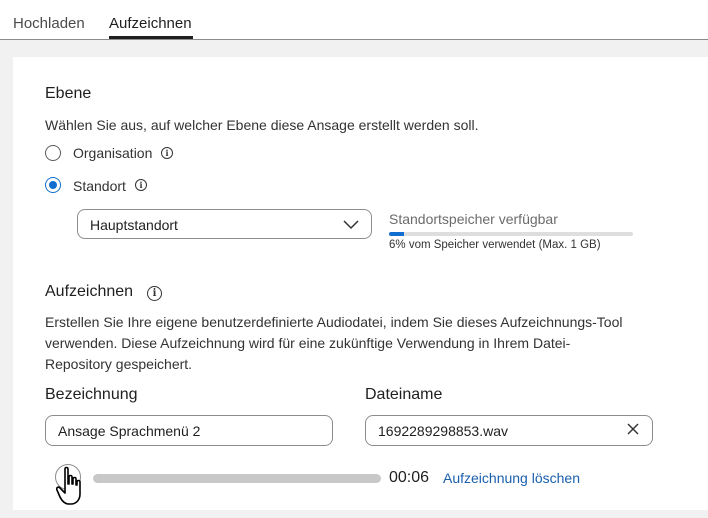  I want to click on tab-bar: Hochladen Aufzeichnen, so click(354, 20).